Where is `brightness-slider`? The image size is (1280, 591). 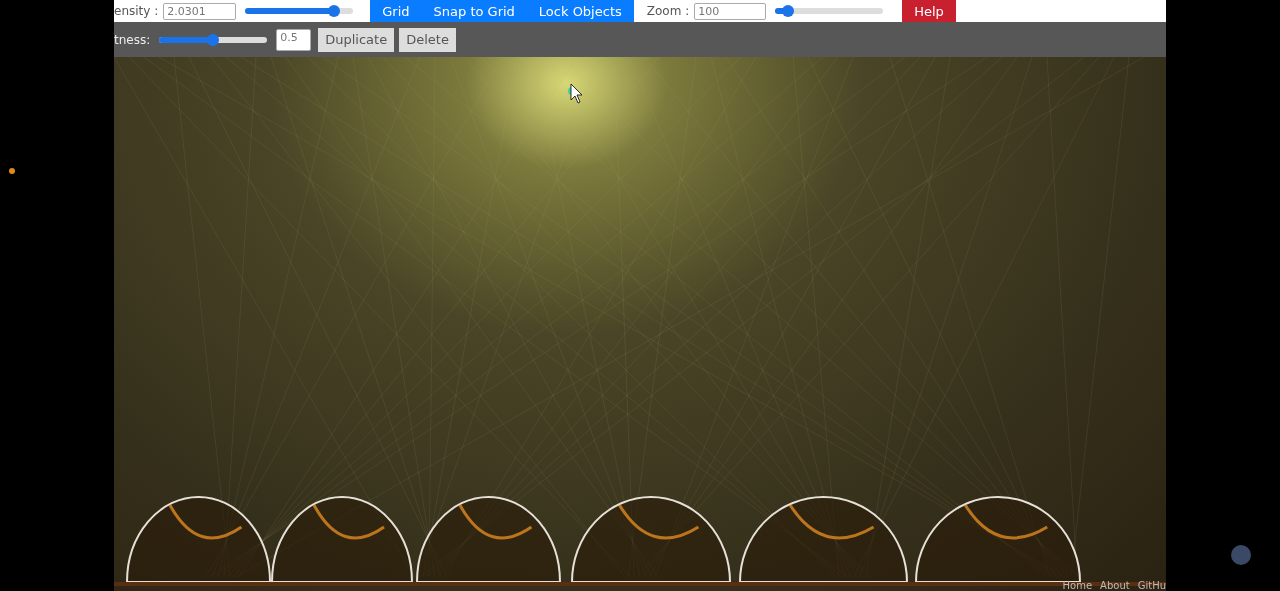 brightness-slider is located at coordinates (213, 39).